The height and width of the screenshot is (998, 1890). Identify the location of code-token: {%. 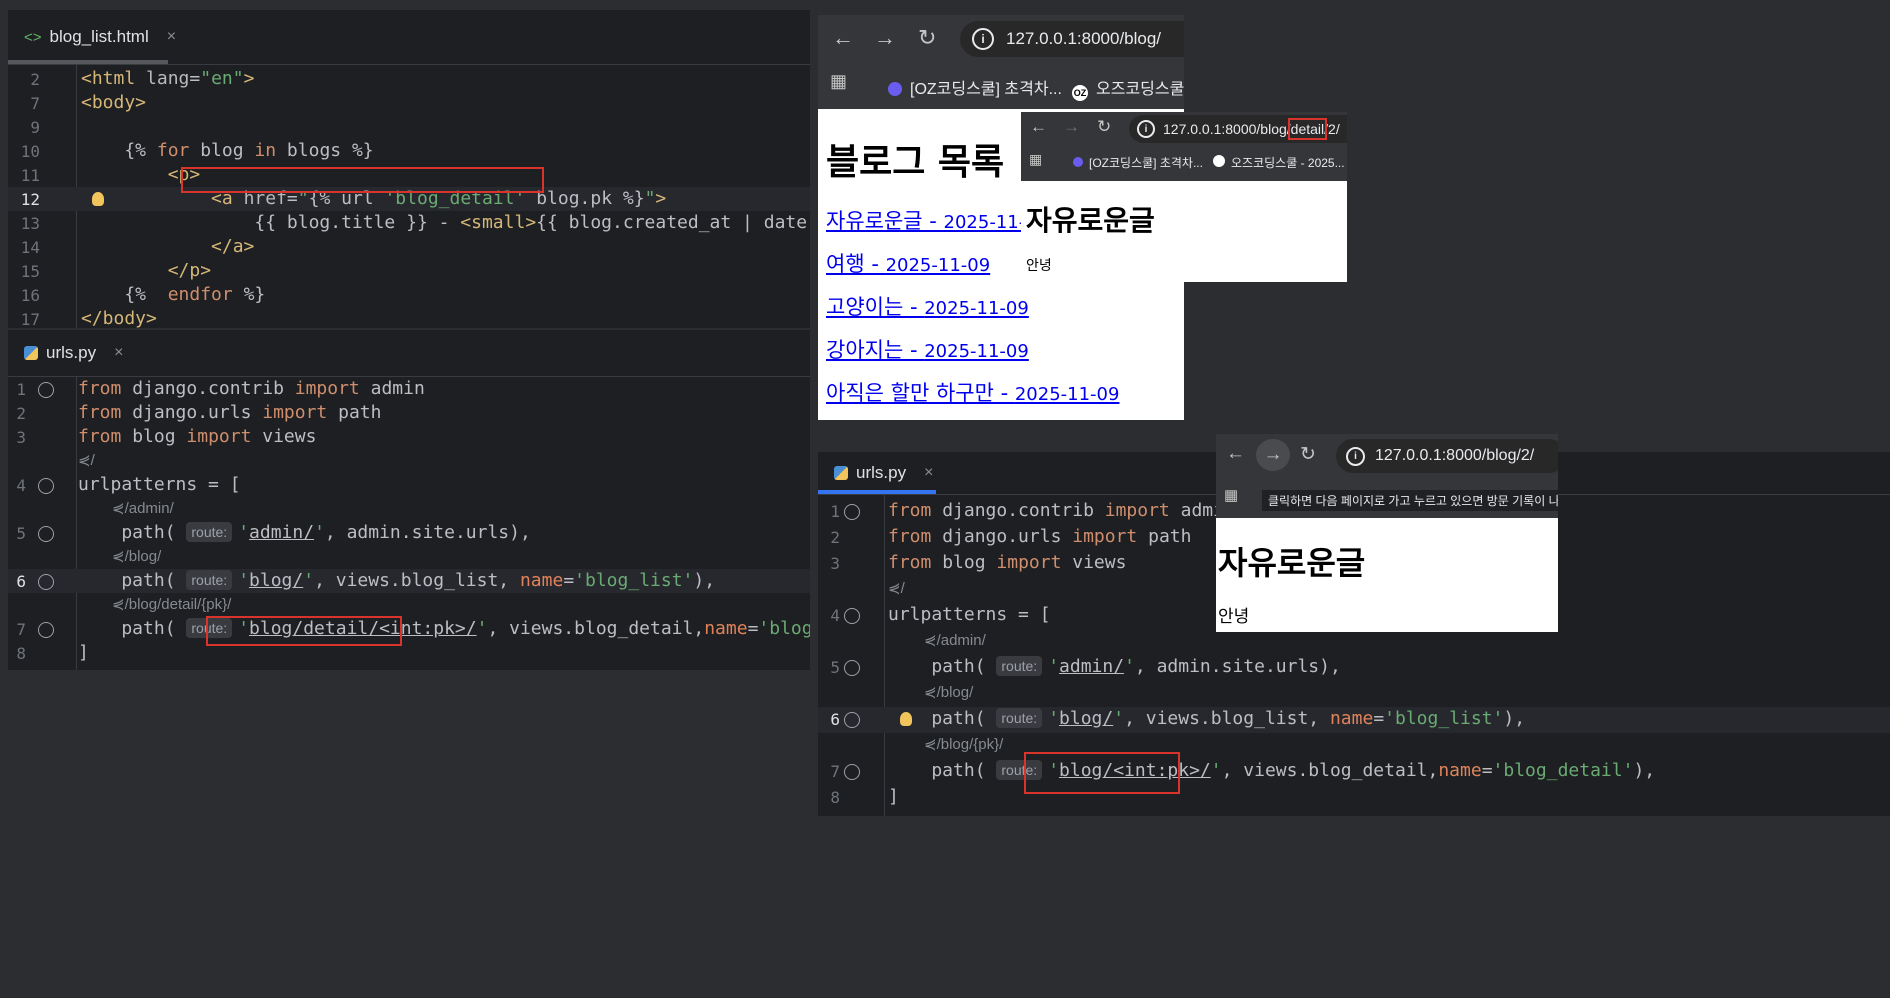
(124, 294).